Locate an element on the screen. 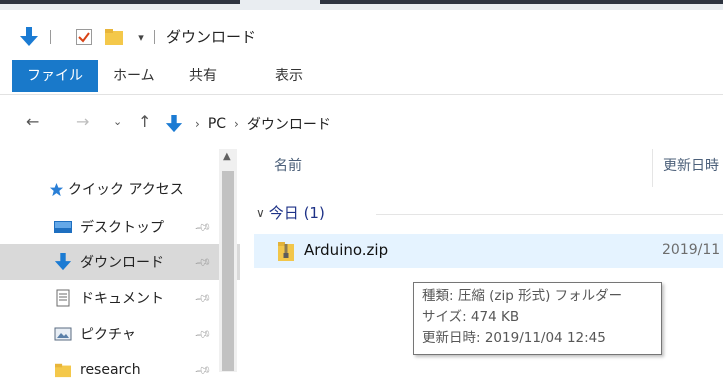  file-name: Arduino.zip is located at coordinates (346, 250).